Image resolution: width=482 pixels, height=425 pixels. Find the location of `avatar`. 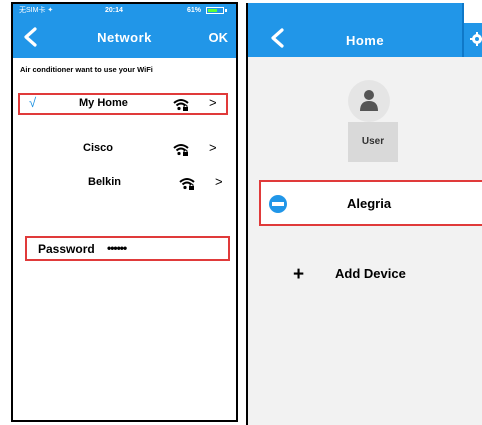

avatar is located at coordinates (369, 101).